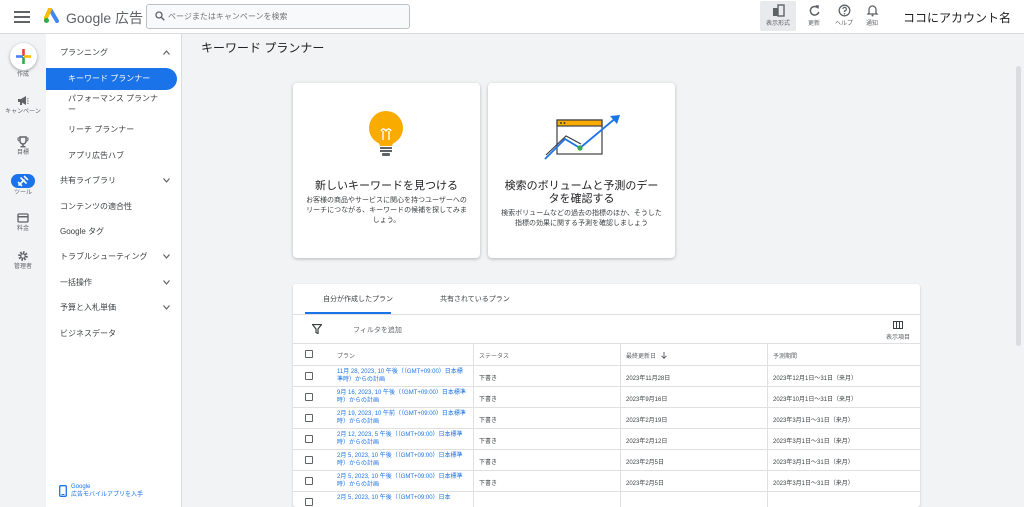  I want to click on rail-label: ツール, so click(22, 193).